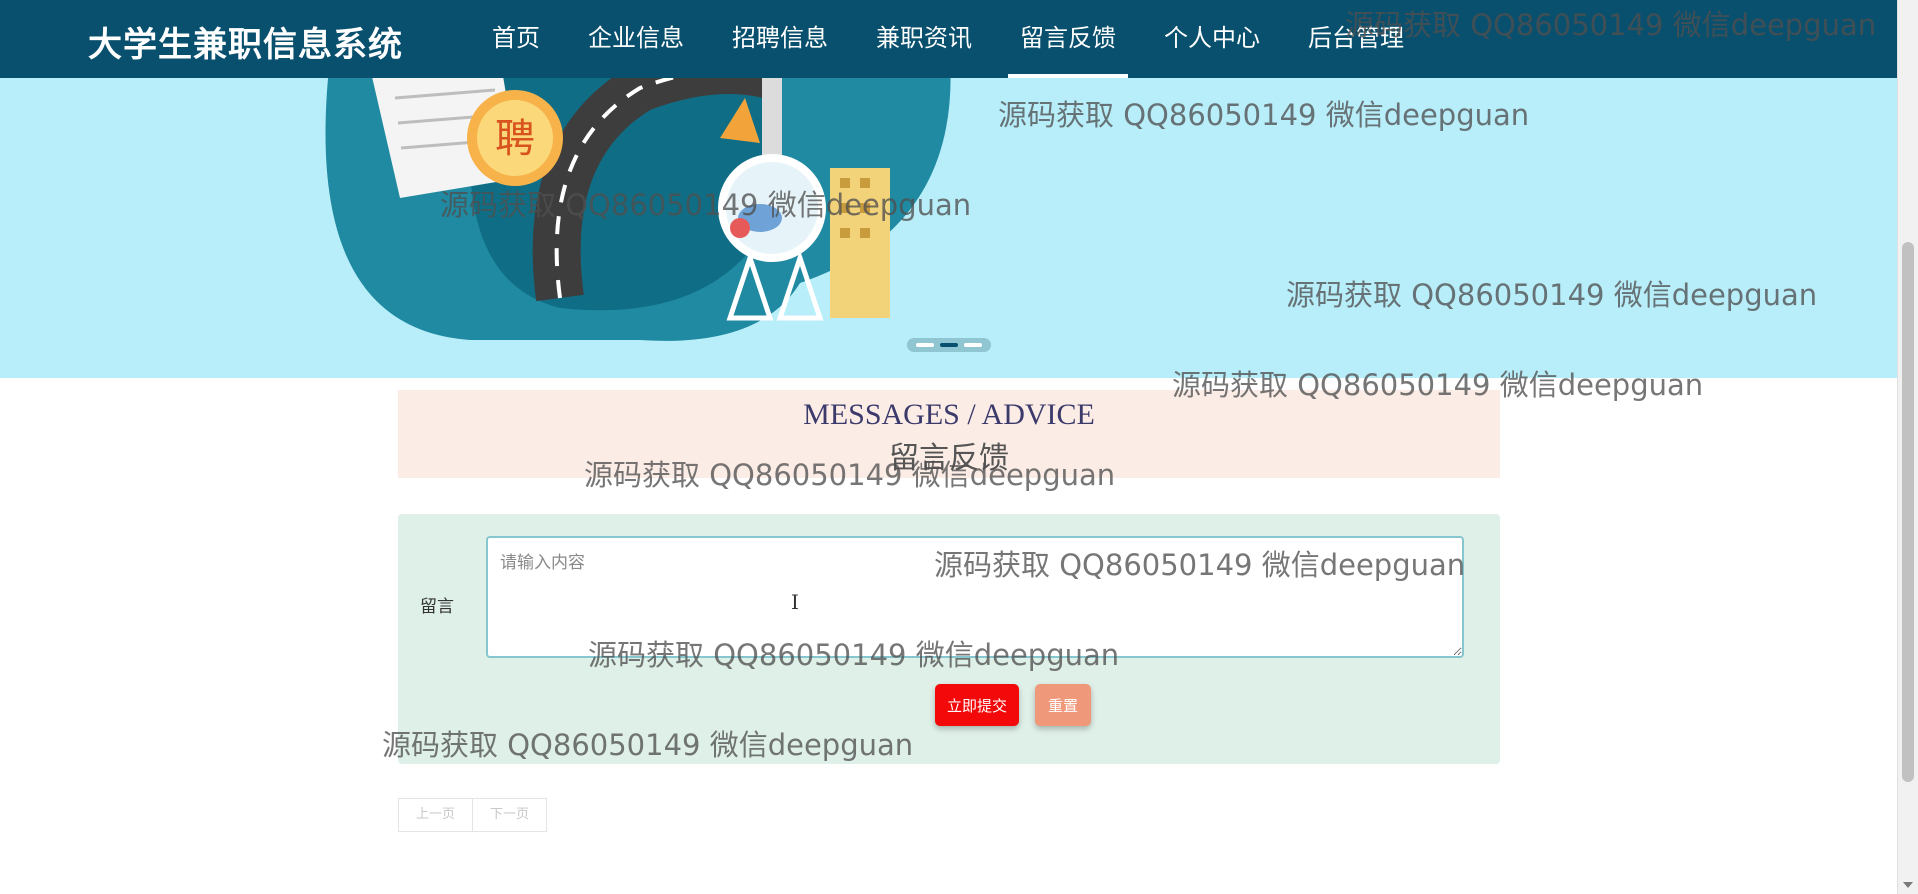 This screenshot has width=1918, height=894. I want to click on nav-item-home: 首页, so click(516, 39).